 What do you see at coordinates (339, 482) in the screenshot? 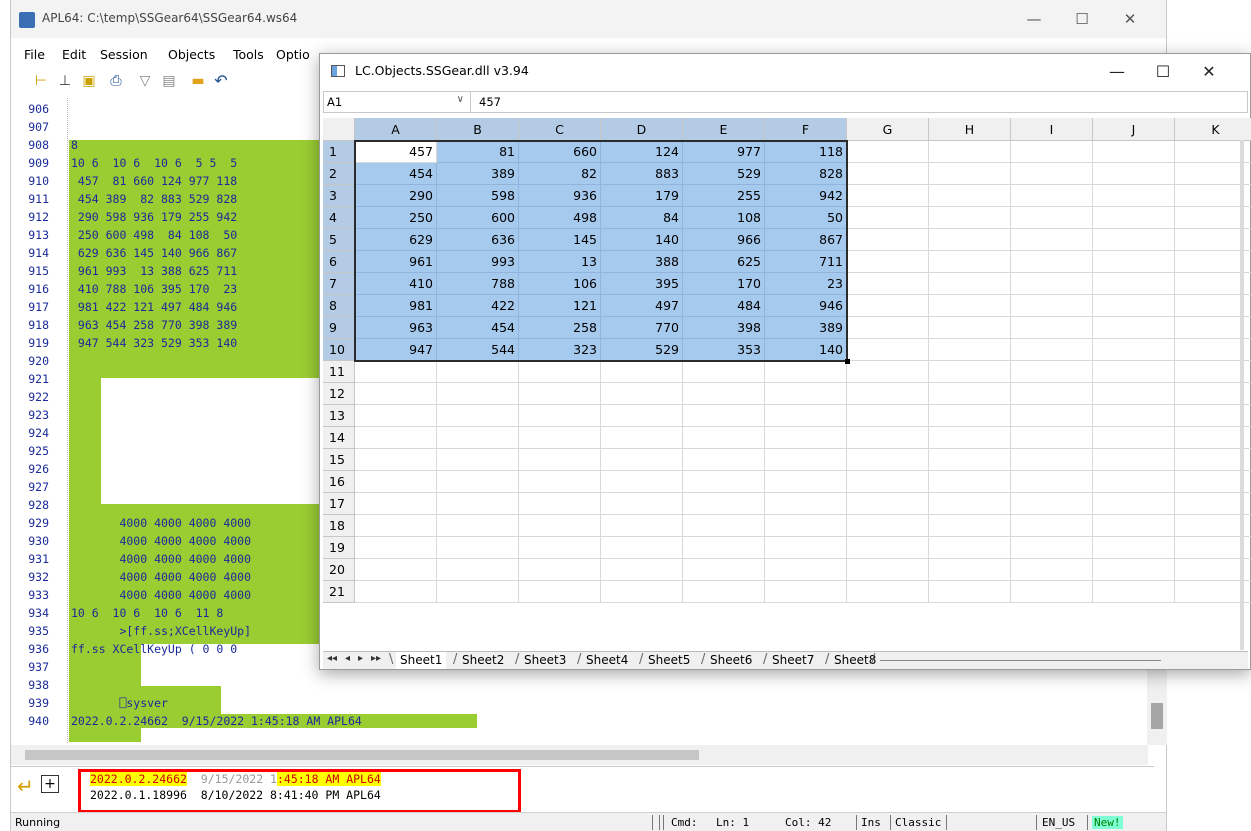
I see `row-header-16: 16` at bounding box center [339, 482].